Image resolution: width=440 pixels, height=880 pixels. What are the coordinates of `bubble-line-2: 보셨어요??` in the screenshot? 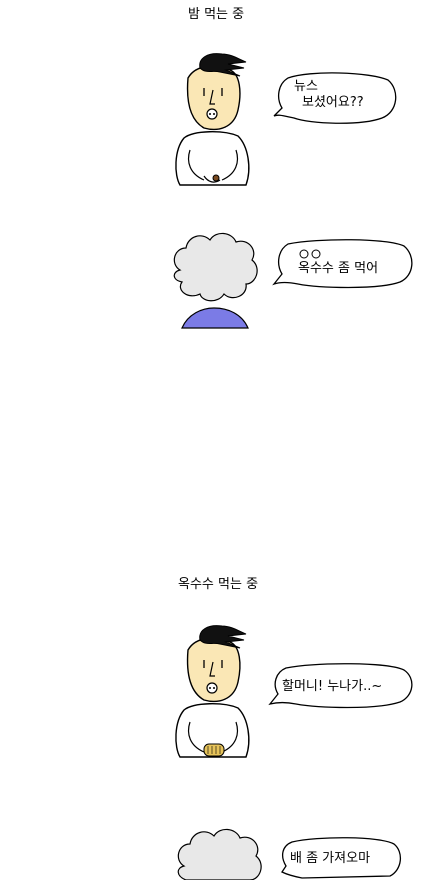 It's located at (333, 102).